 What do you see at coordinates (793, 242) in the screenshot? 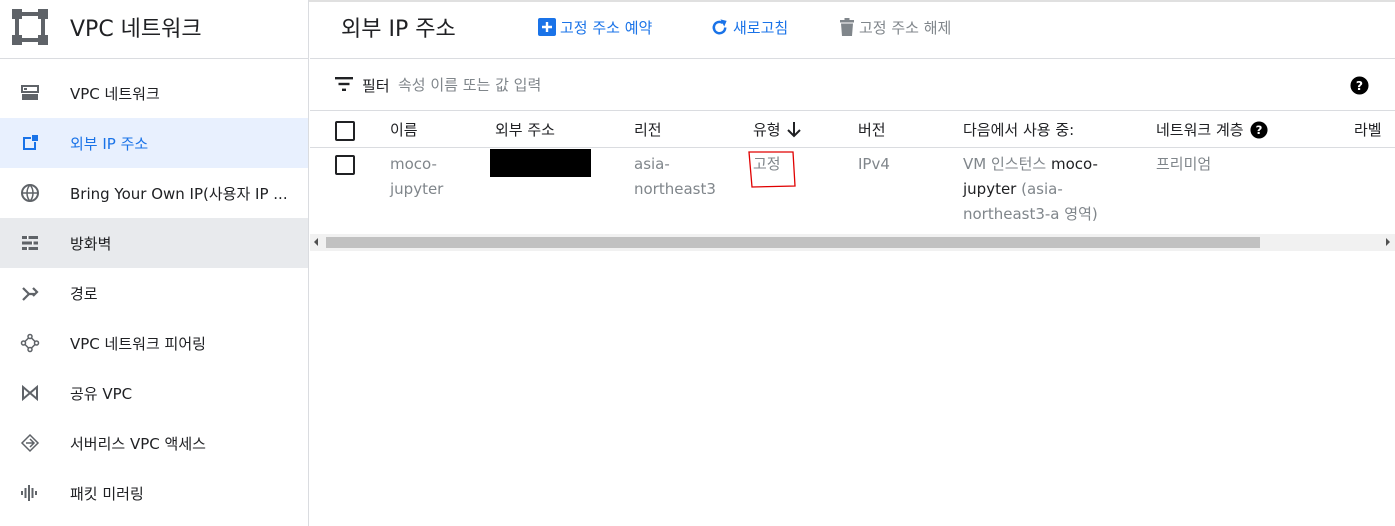
I see `scrollbar-thumb` at bounding box center [793, 242].